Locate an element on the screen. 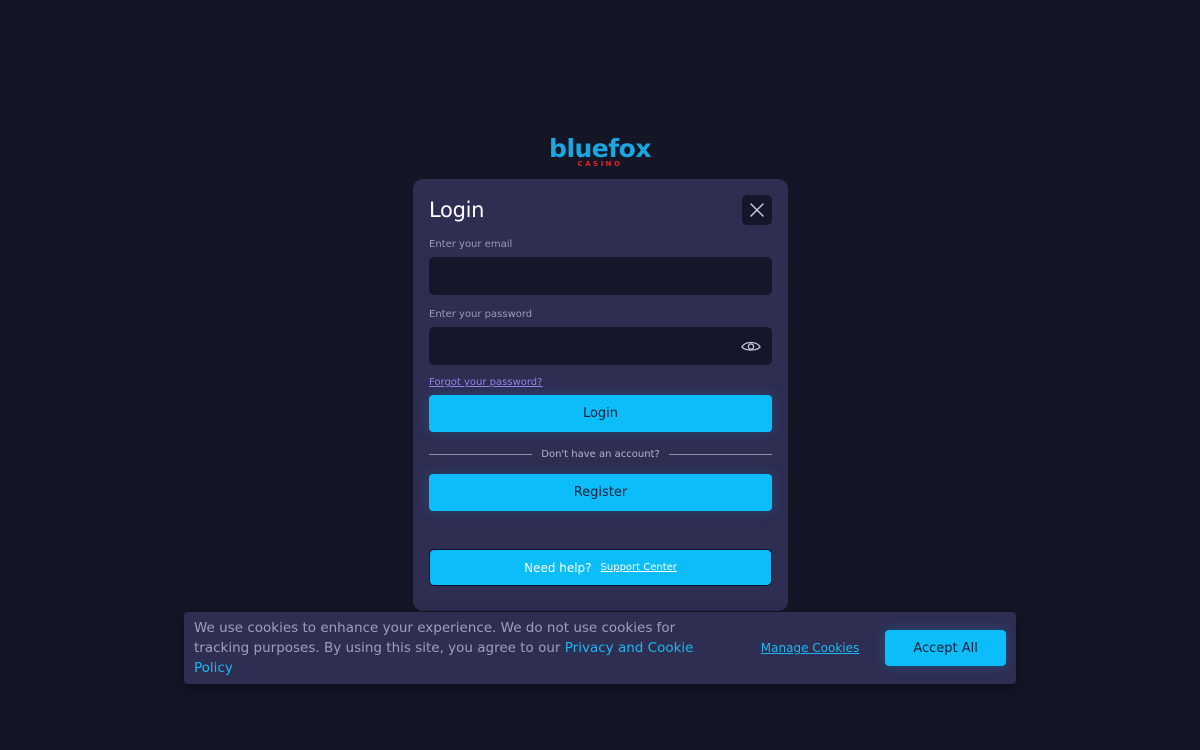 The height and width of the screenshot is (750, 1200). need-help-text: Need help? is located at coordinates (558, 567).